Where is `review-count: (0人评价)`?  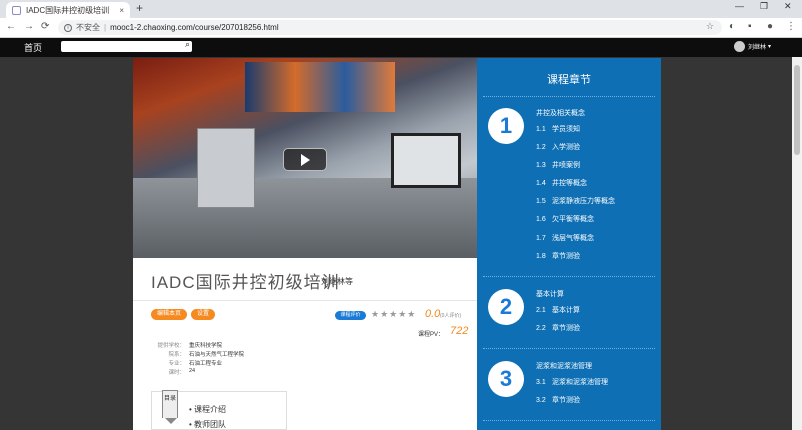
review-count: (0人评价) is located at coordinates (451, 316).